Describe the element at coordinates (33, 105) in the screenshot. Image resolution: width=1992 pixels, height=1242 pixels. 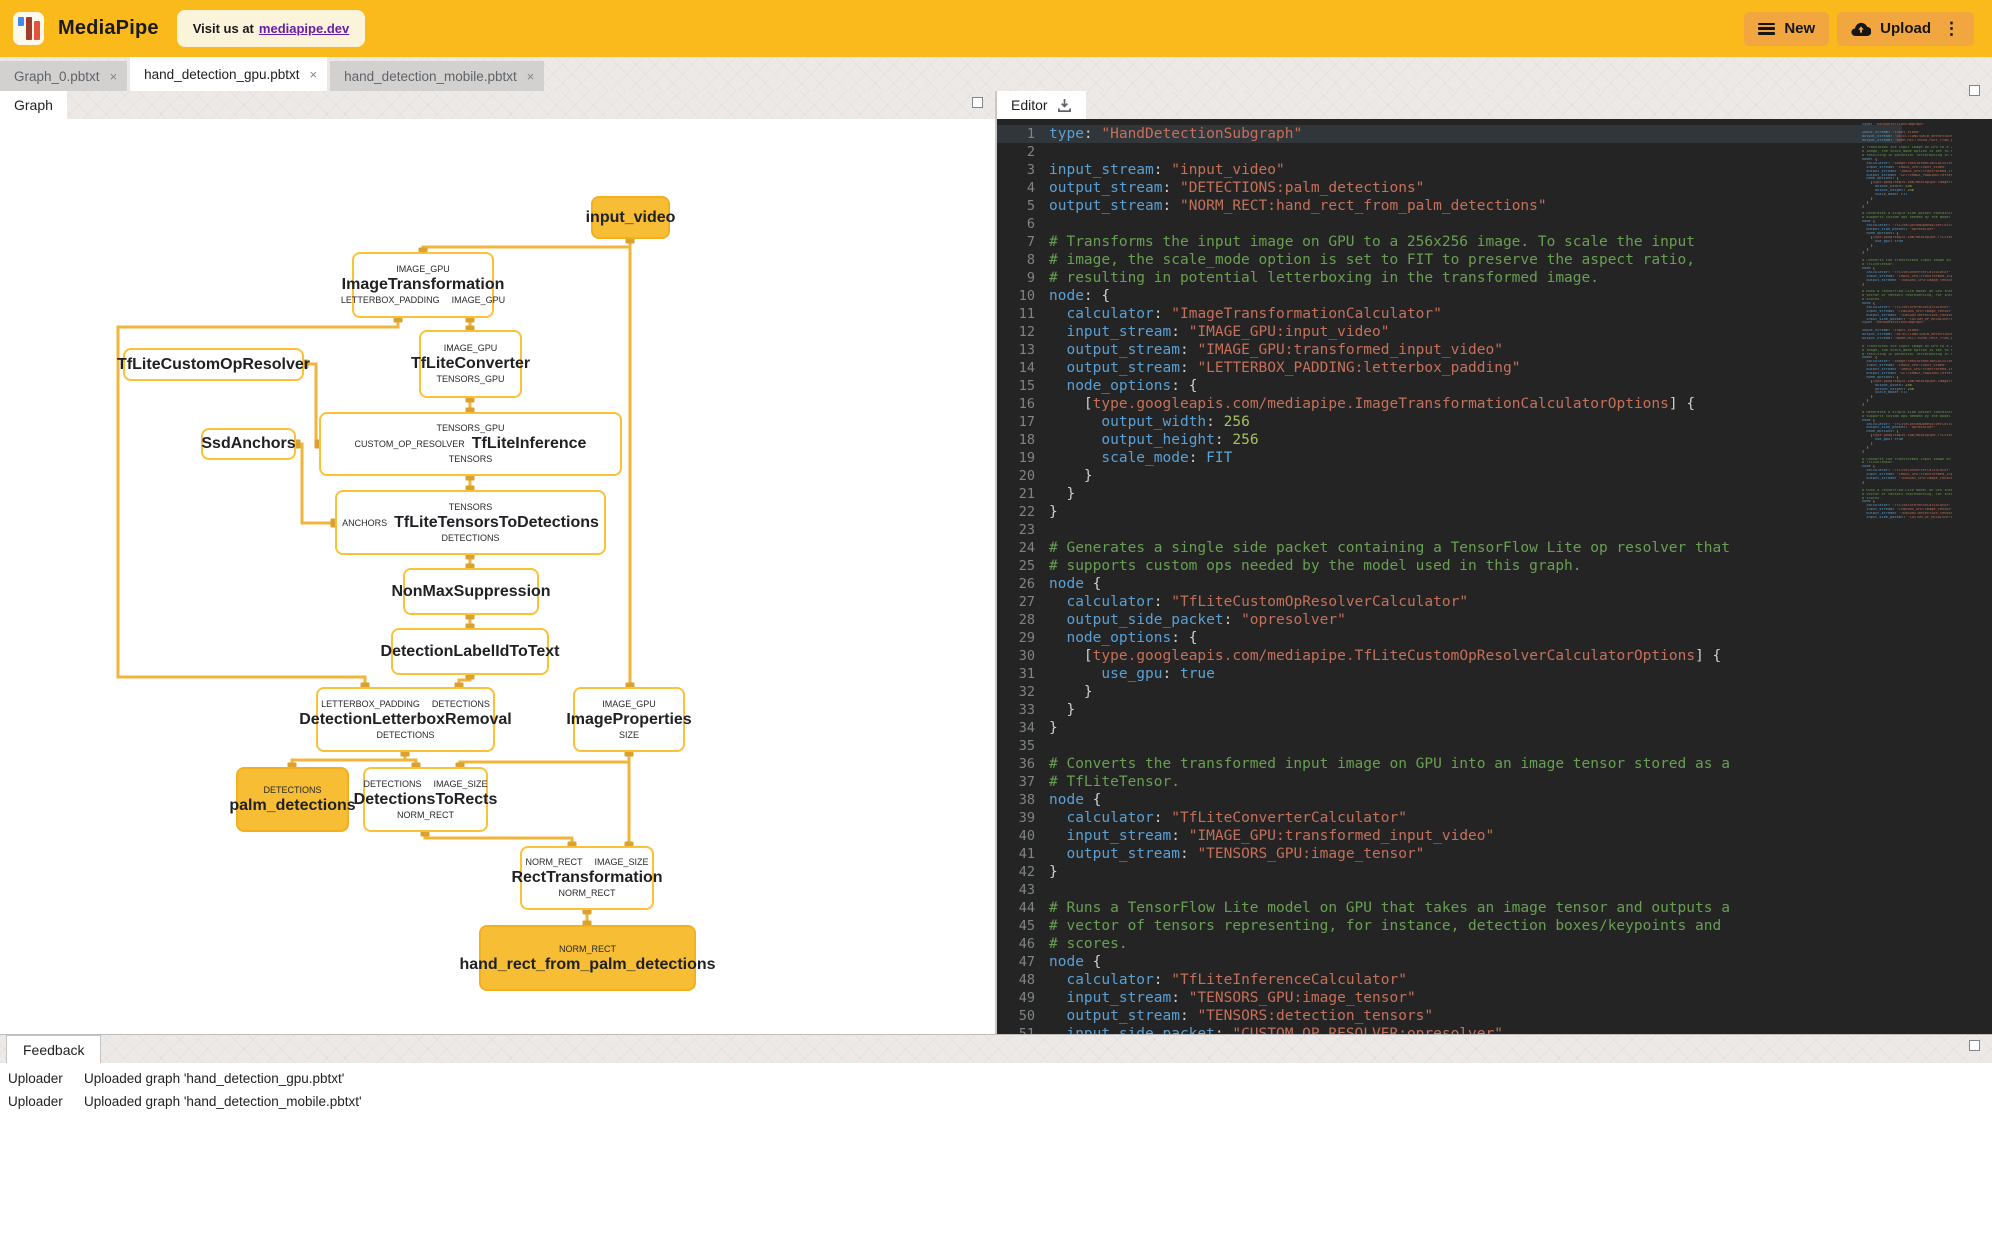
I see `graph-tab: Graph` at that location.